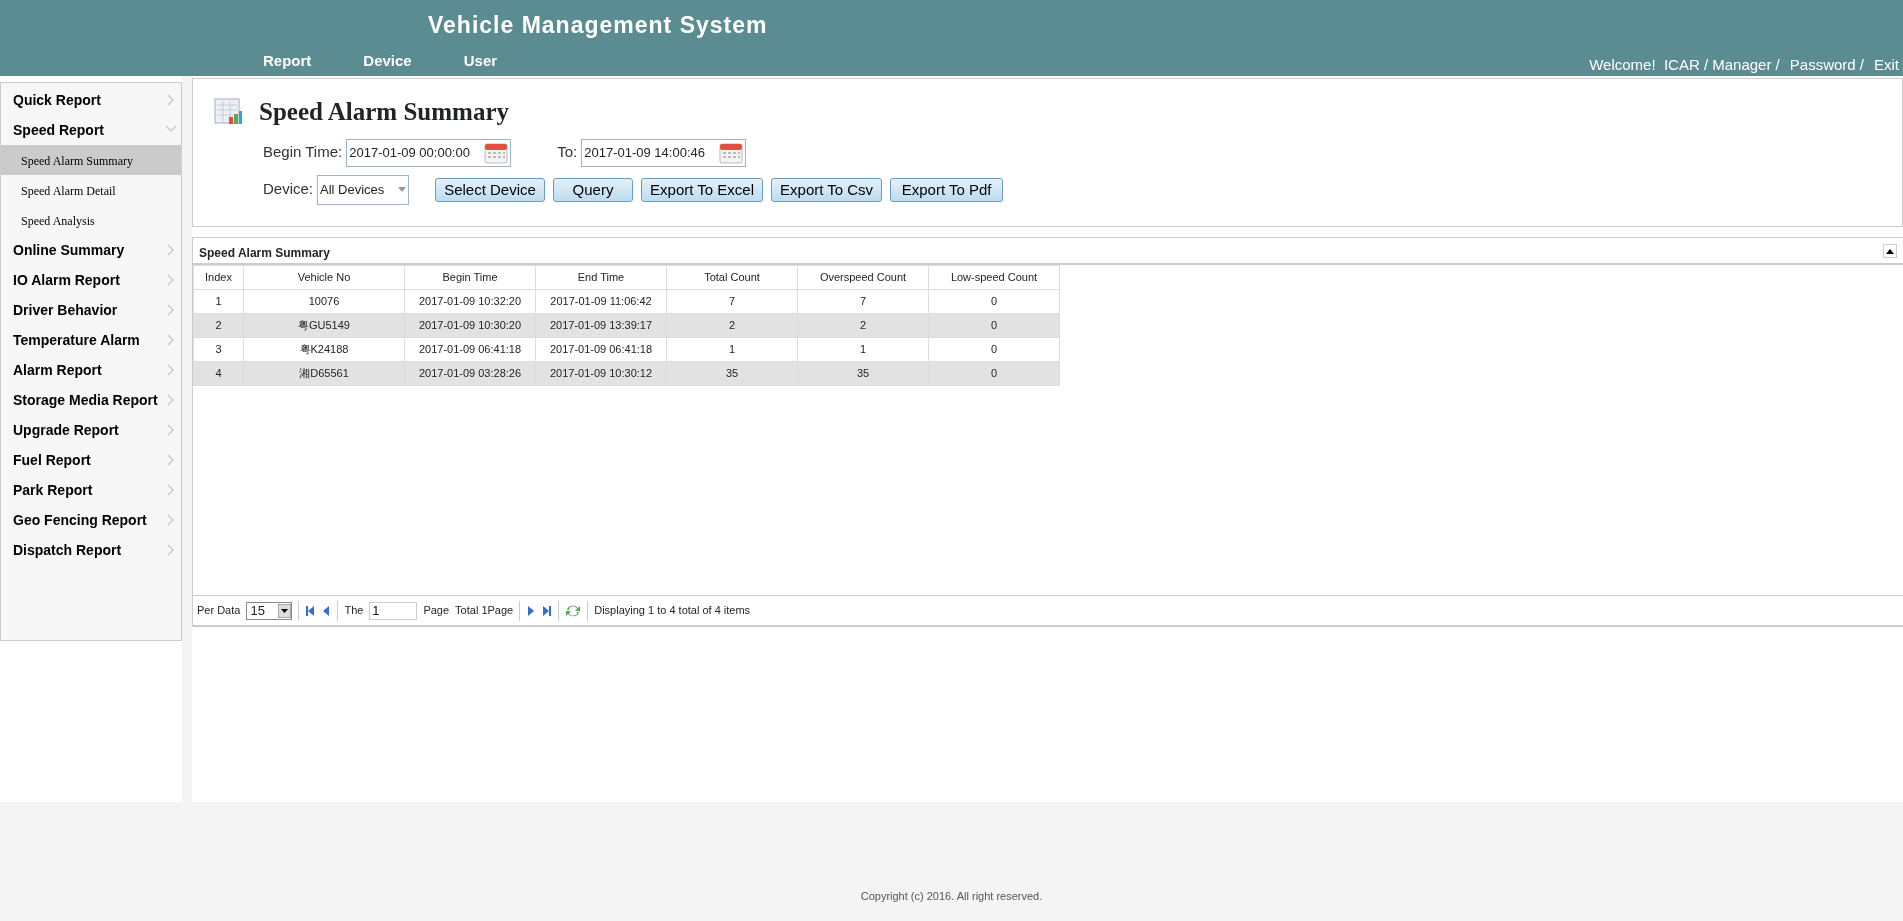 The width and height of the screenshot is (1903, 921). I want to click on sidebar-item: Fuel Report, so click(91, 460).